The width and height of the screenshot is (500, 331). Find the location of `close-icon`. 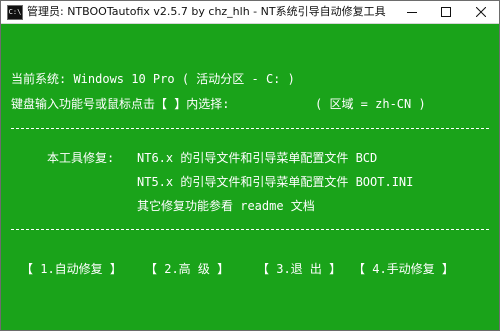

close-icon is located at coordinates (481, 12).